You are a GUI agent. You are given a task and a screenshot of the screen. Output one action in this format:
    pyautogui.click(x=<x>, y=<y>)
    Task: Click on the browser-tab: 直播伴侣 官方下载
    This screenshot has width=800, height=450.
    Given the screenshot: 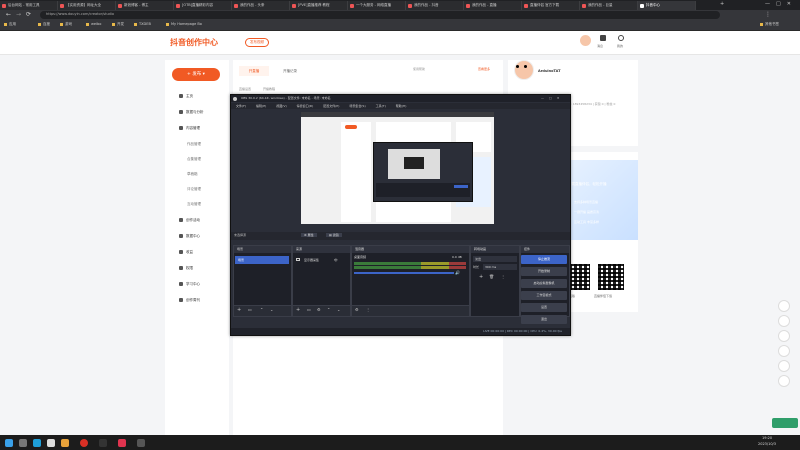 What is the action you would take?
    pyautogui.click(x=551, y=5)
    